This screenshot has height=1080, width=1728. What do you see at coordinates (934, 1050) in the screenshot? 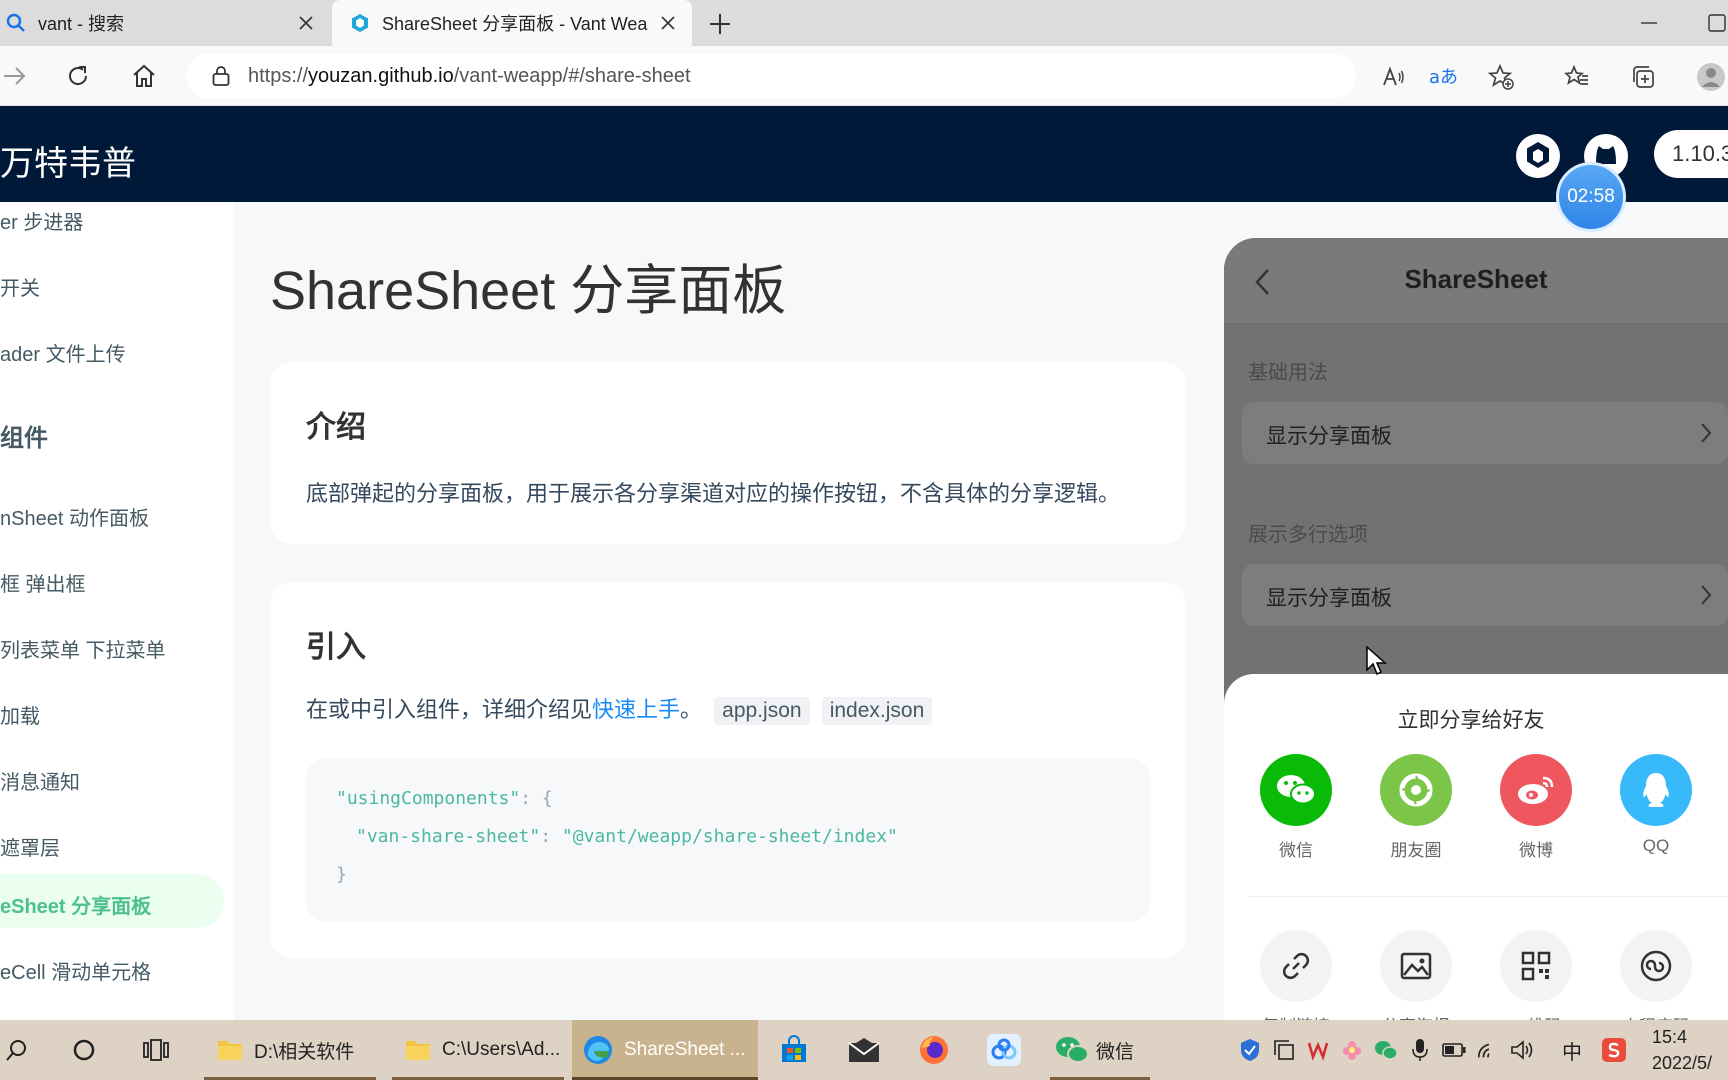
I see `firefox-icon` at bounding box center [934, 1050].